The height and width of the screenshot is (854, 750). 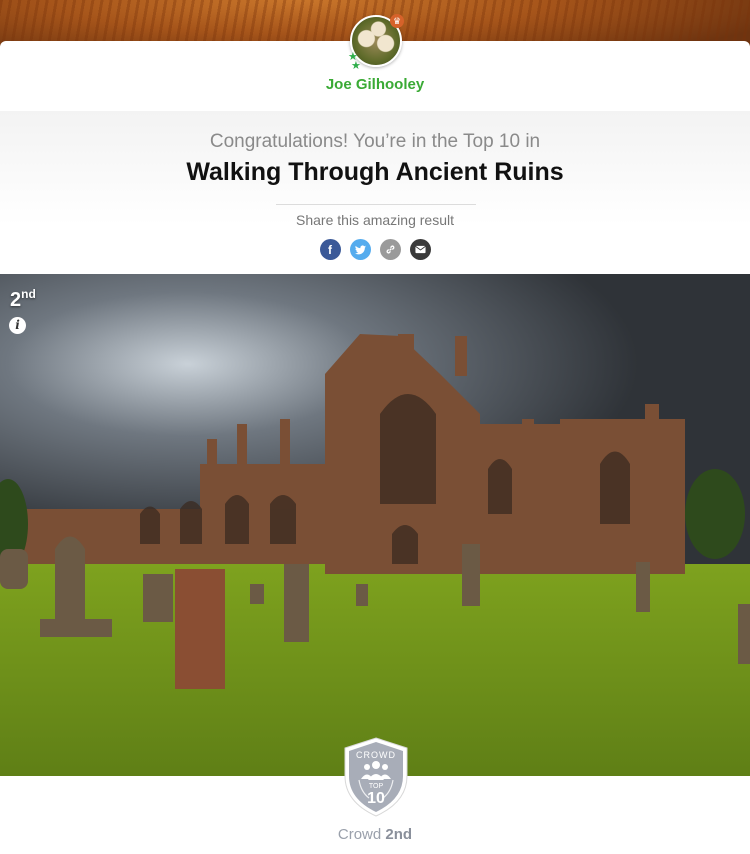 I want to click on entry-rank: 2nd, so click(x=23, y=299).